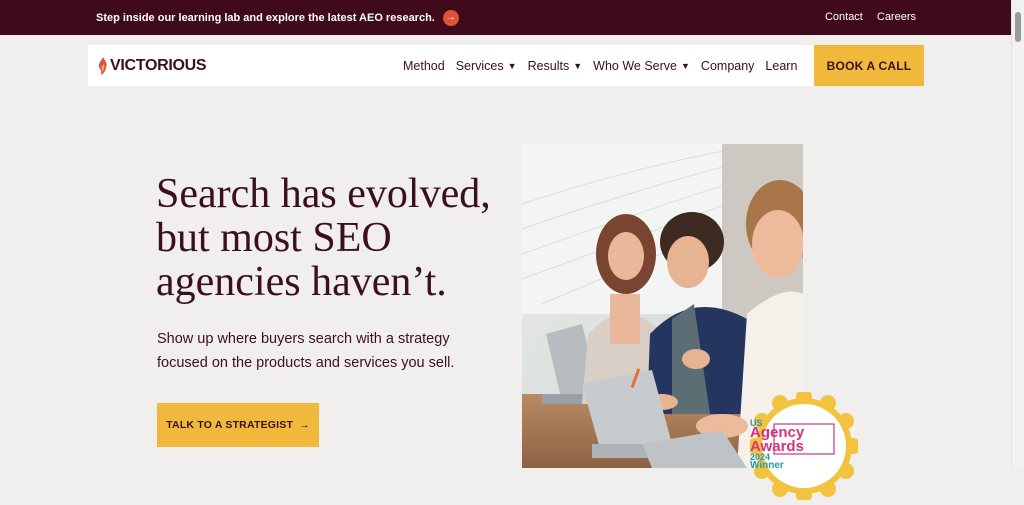  I want to click on nav-item-learn: Learn, so click(781, 66).